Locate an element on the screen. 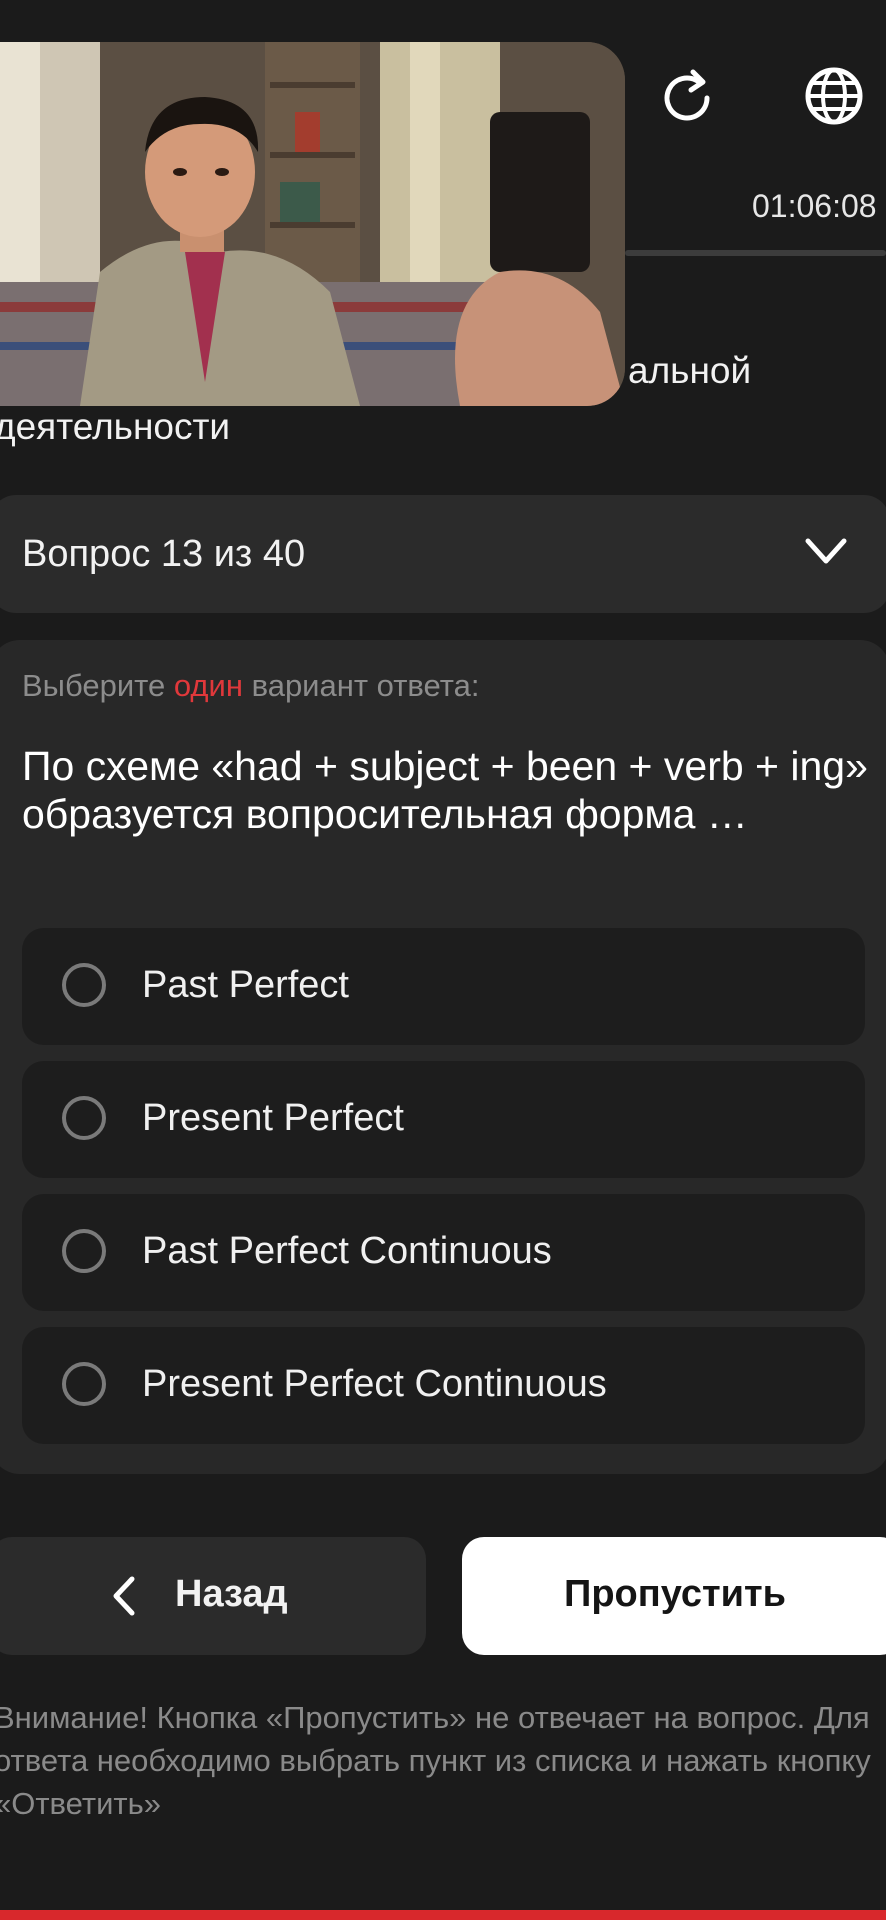 This screenshot has height=1920, width=886. course-title-line1: альной is located at coordinates (690, 370).